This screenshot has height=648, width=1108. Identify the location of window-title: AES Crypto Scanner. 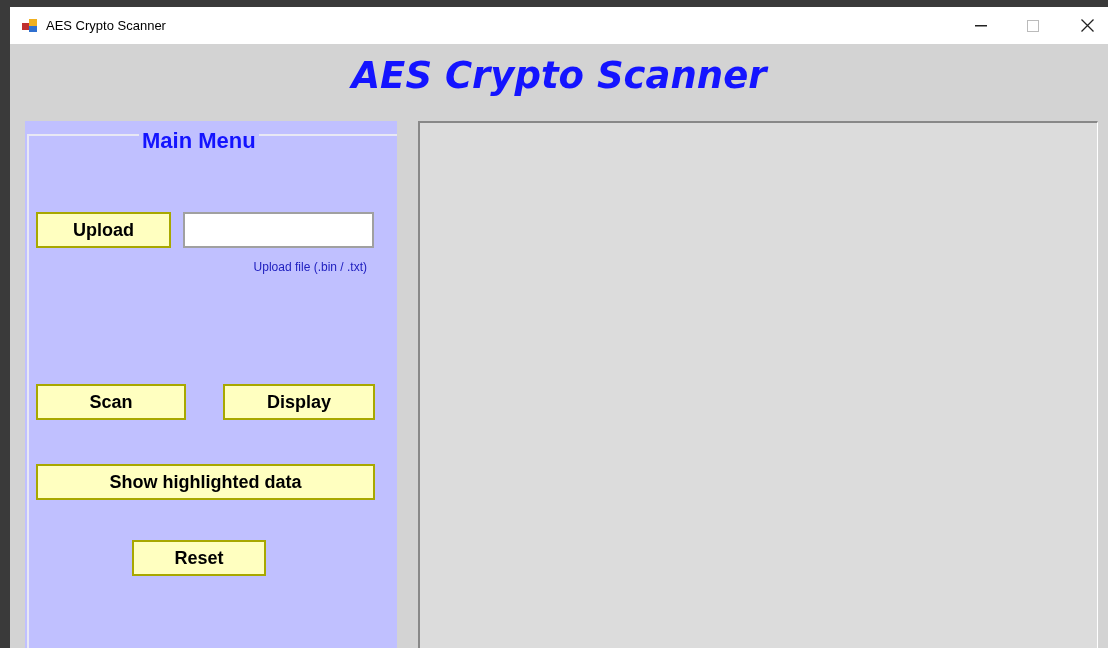
(106, 25).